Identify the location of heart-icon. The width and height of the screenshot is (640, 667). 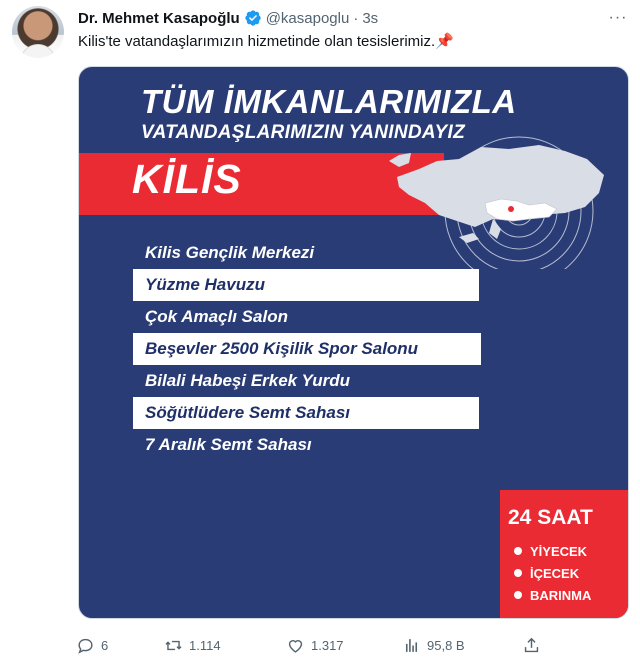
(295, 646).